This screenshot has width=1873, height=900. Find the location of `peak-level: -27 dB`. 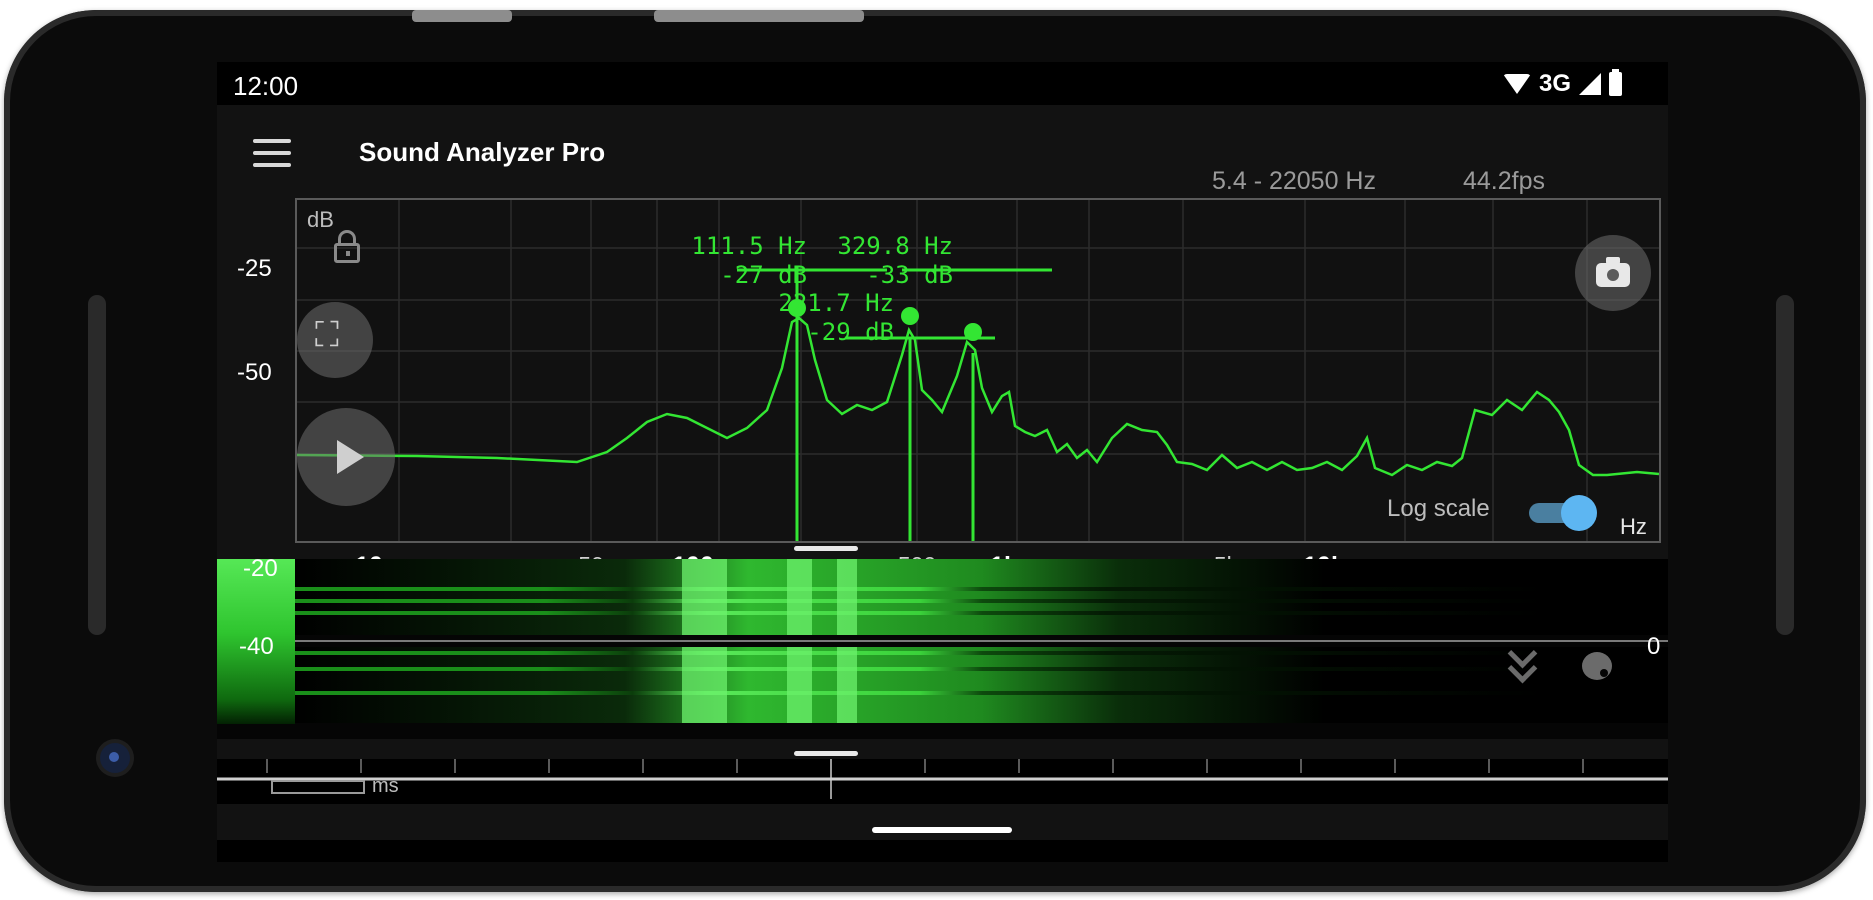

peak-level: -27 dB is located at coordinates (763, 275).